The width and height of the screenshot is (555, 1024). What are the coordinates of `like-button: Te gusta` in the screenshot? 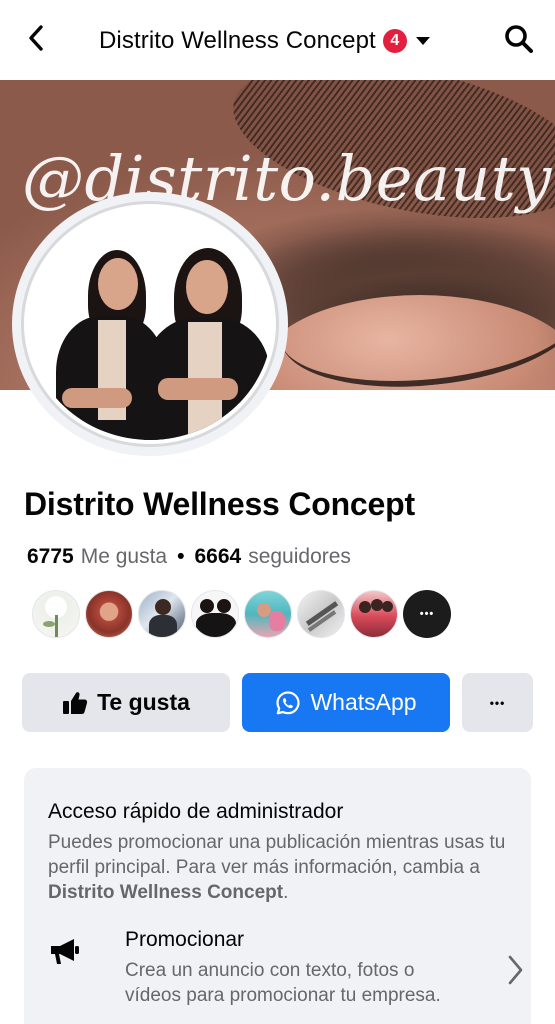 It's located at (126, 702).